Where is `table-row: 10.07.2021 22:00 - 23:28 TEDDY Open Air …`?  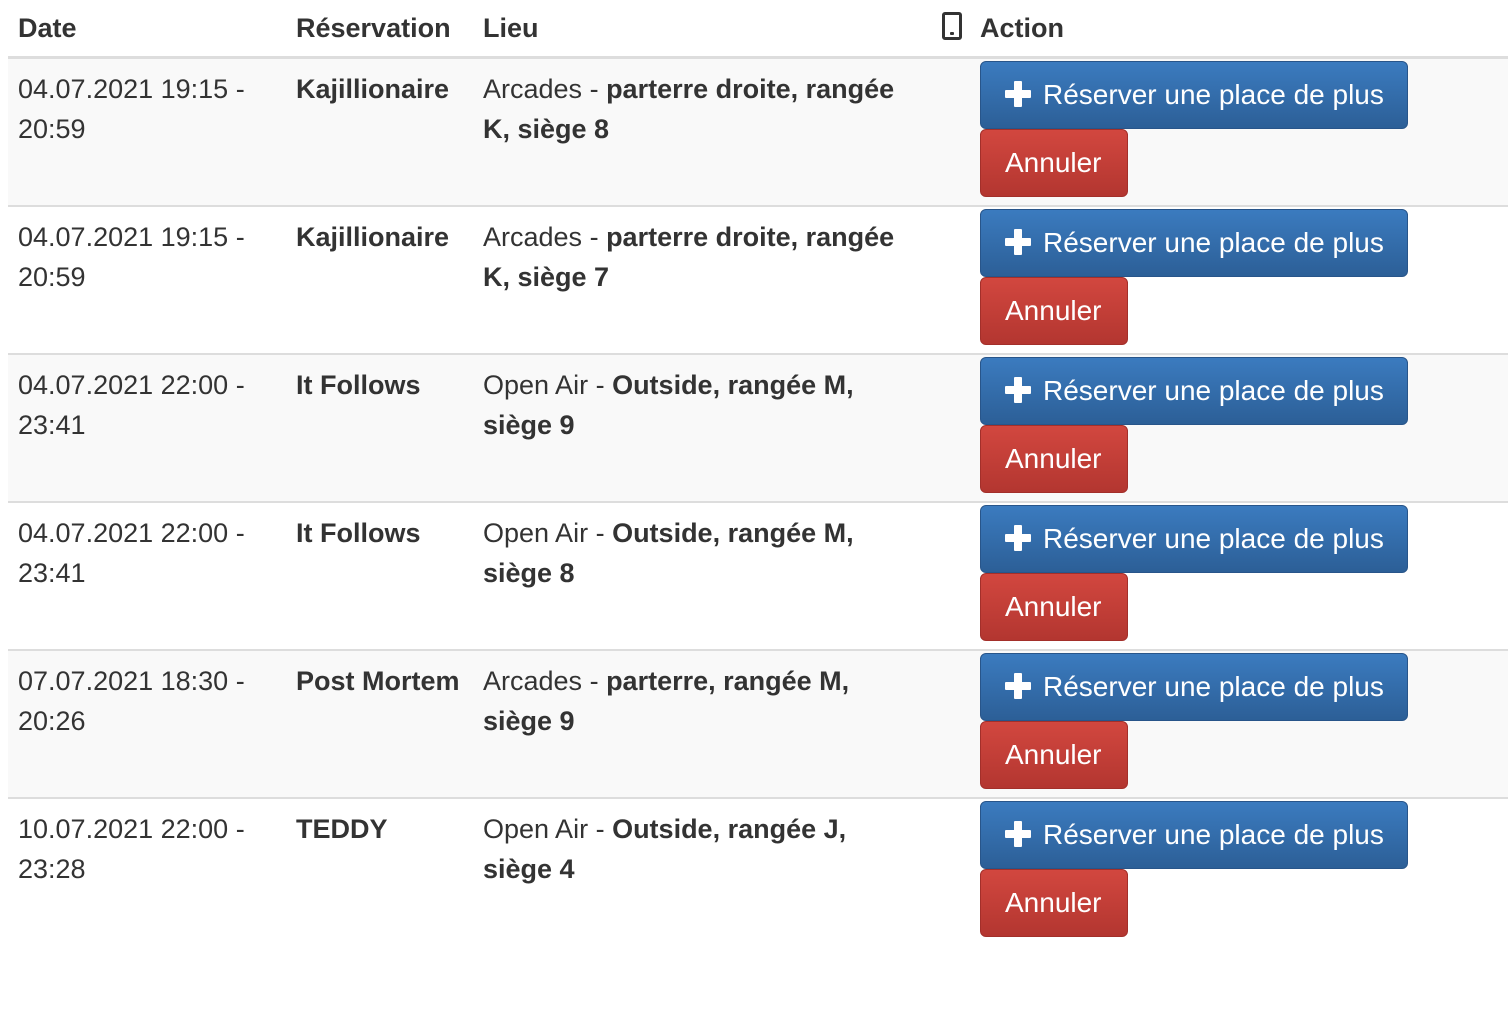 table-row: 10.07.2021 22:00 - 23:28 TEDDY Open Air … is located at coordinates (758, 871).